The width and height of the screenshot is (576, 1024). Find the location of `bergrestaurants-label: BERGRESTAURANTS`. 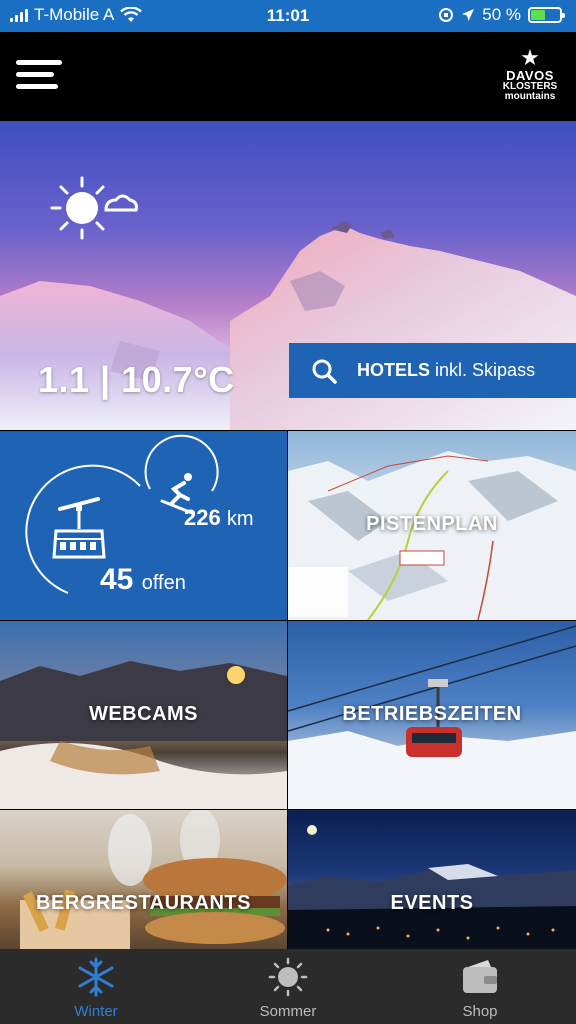

bergrestaurants-label: BERGRESTAURANTS is located at coordinates (143, 903).